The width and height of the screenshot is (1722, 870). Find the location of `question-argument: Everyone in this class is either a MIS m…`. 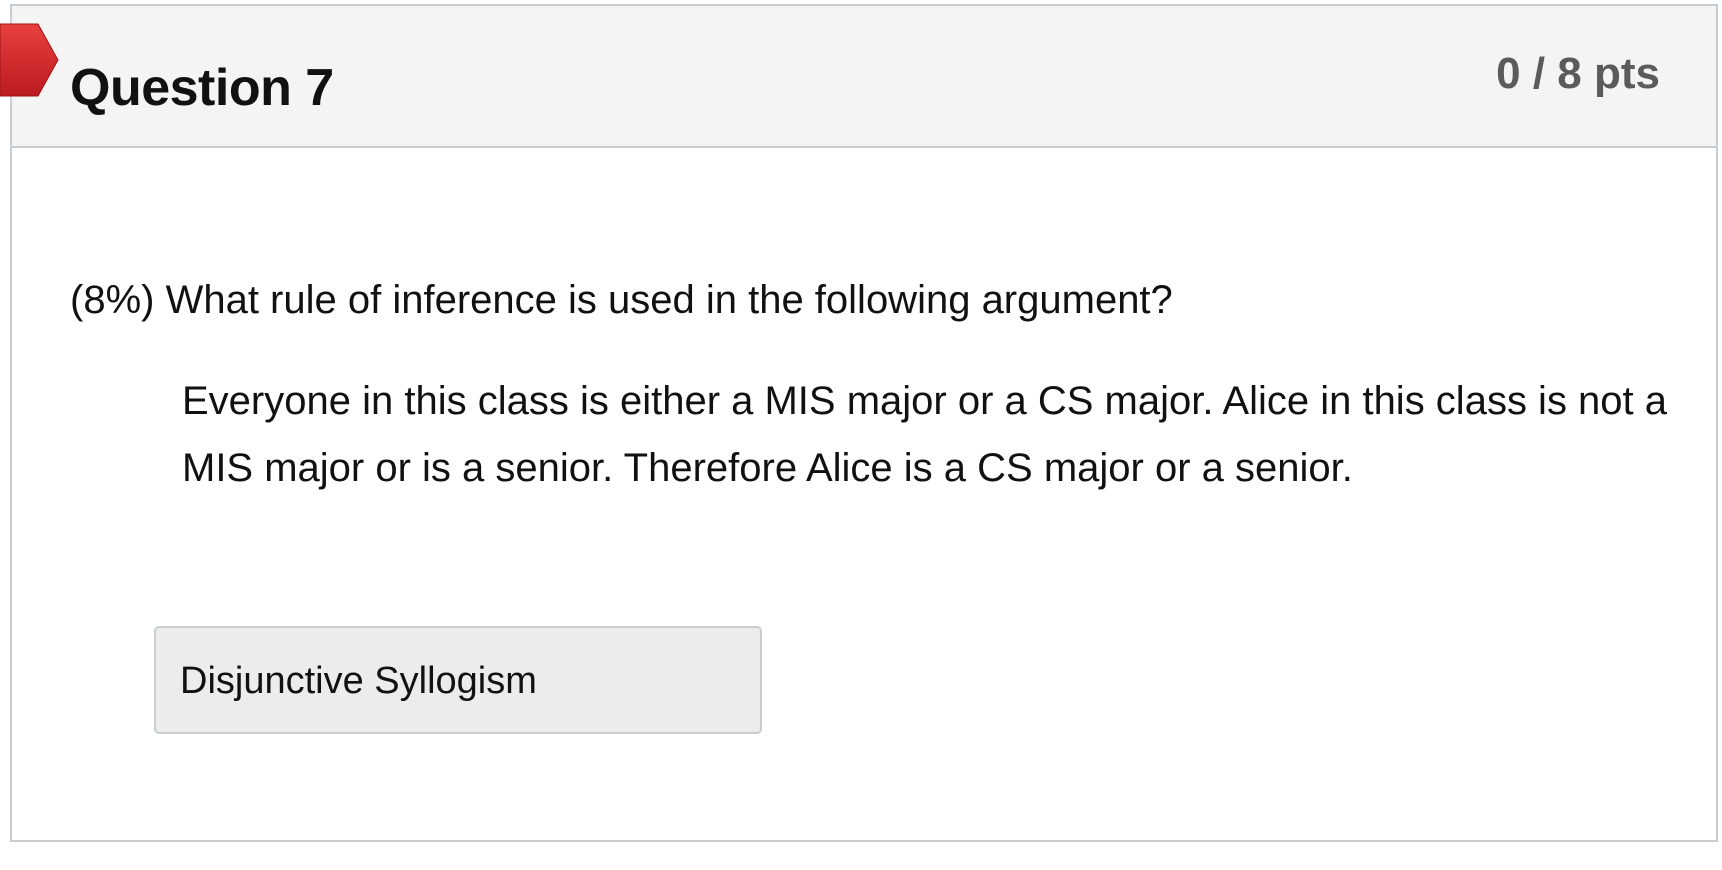

question-argument: Everyone in this class is either a MIS m… is located at coordinates (925, 434).